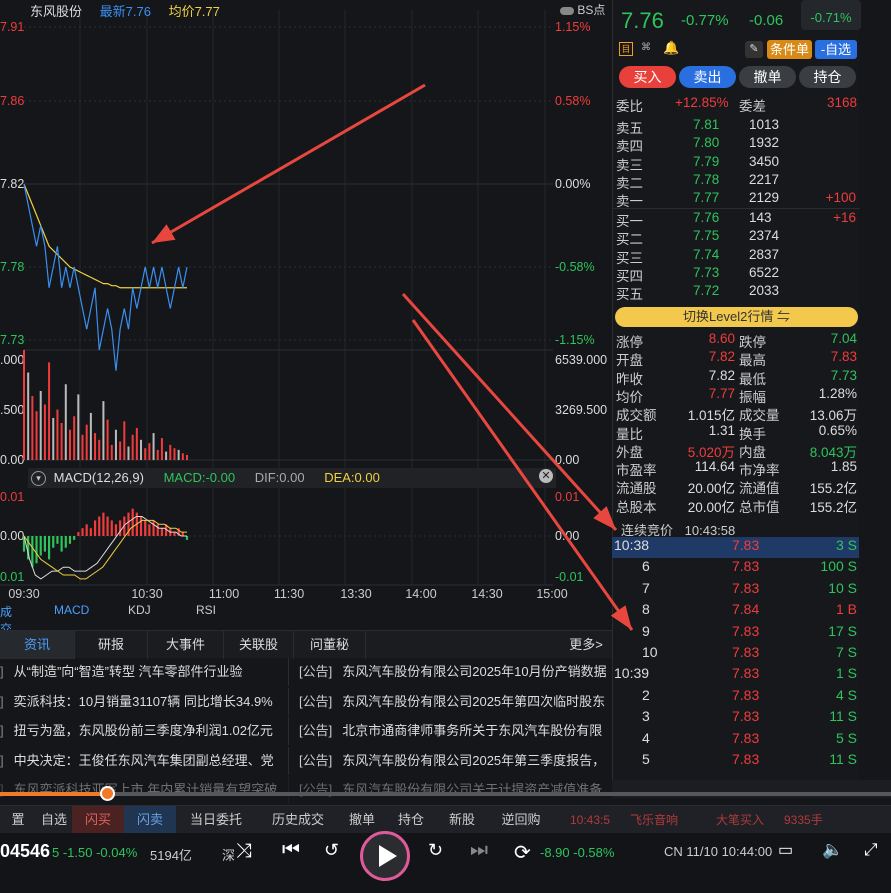 The height and width of the screenshot is (893, 891). What do you see at coordinates (736, 274) in the screenshot?
I see `bids-row: 买四 7.73 6522` at bounding box center [736, 274].